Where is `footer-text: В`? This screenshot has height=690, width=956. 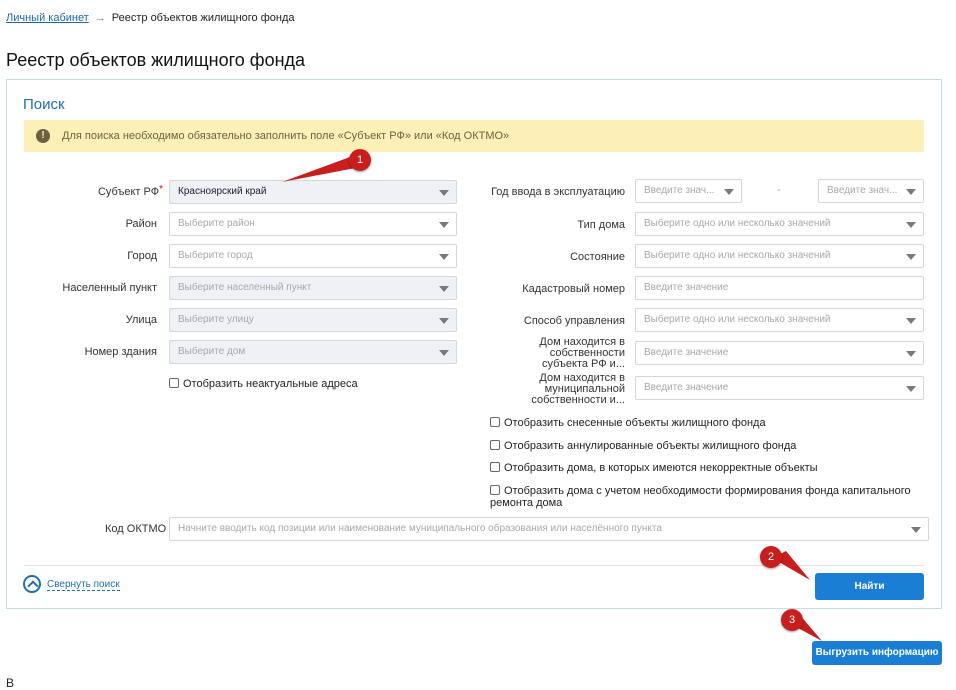
footer-text: В is located at coordinates (10, 683).